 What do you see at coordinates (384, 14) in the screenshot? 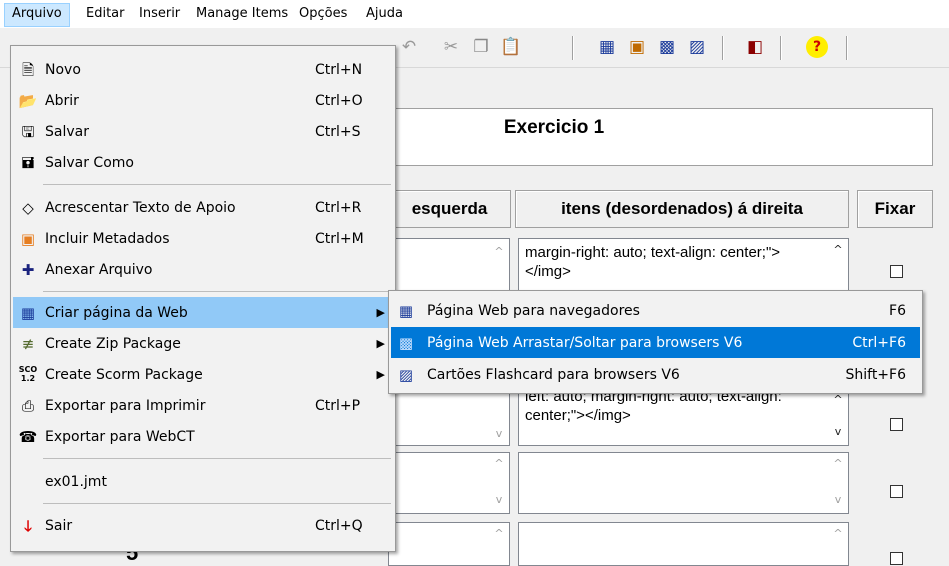
I see `menu-ajuda: Ajuda` at bounding box center [384, 14].